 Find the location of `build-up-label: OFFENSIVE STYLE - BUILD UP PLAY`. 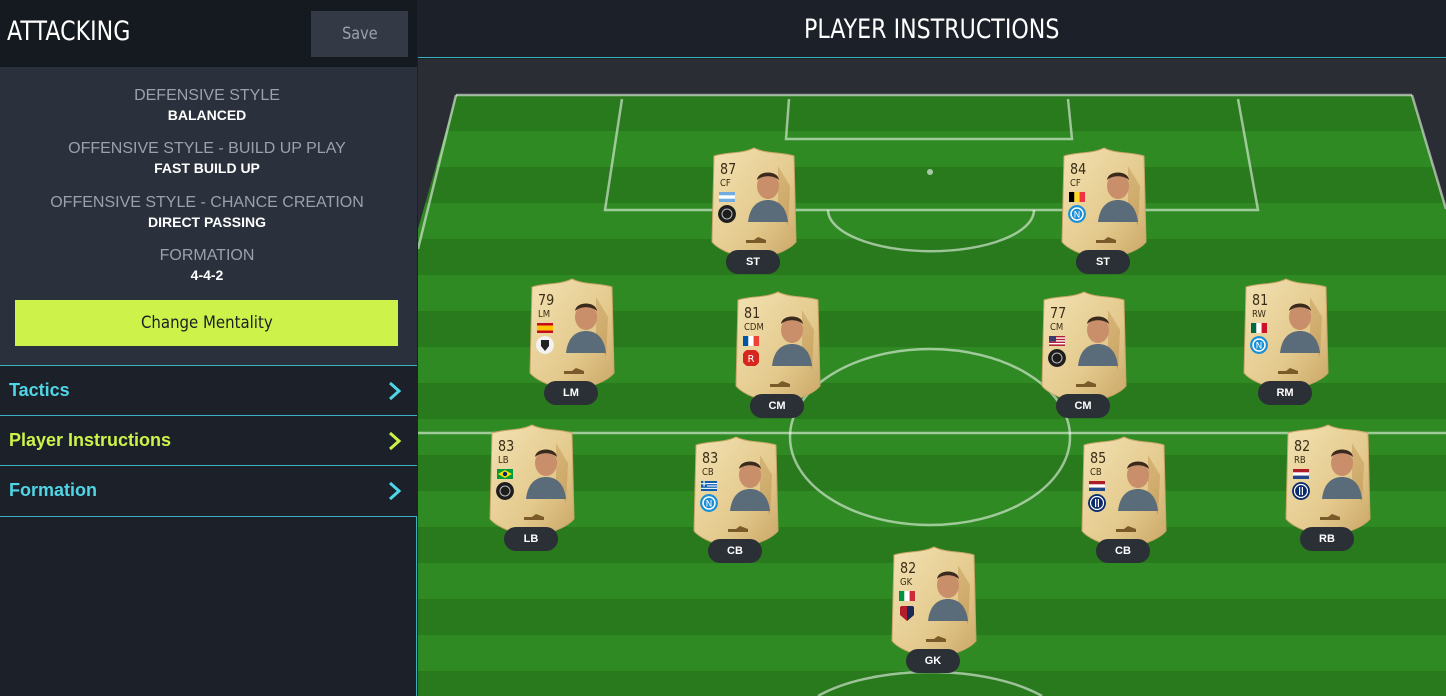

build-up-label: OFFENSIVE STYLE - BUILD UP PLAY is located at coordinates (207, 148).